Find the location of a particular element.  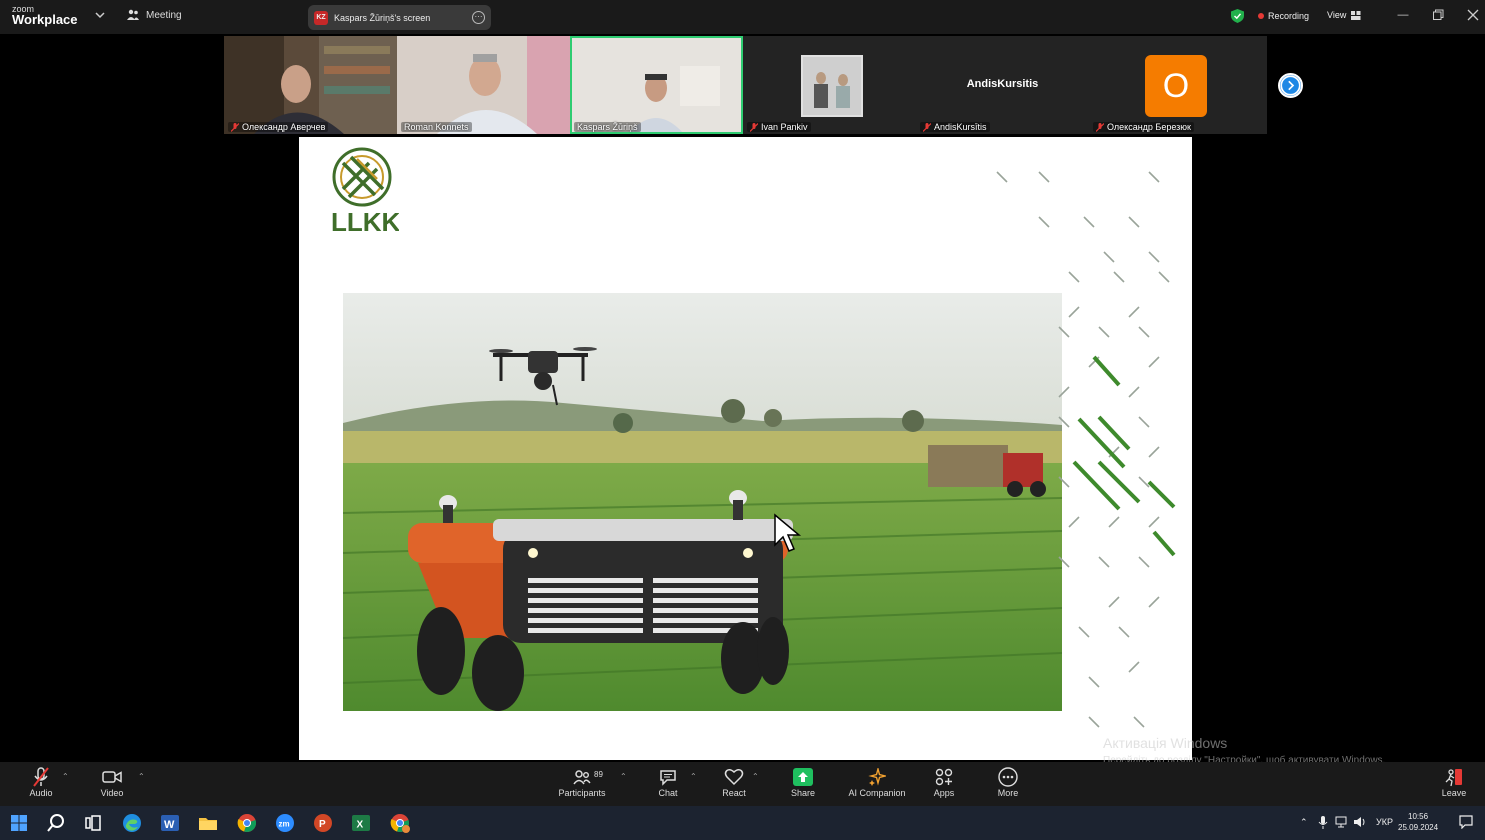

watermark-line-1: Активація Windows is located at coordinates (1165, 743).